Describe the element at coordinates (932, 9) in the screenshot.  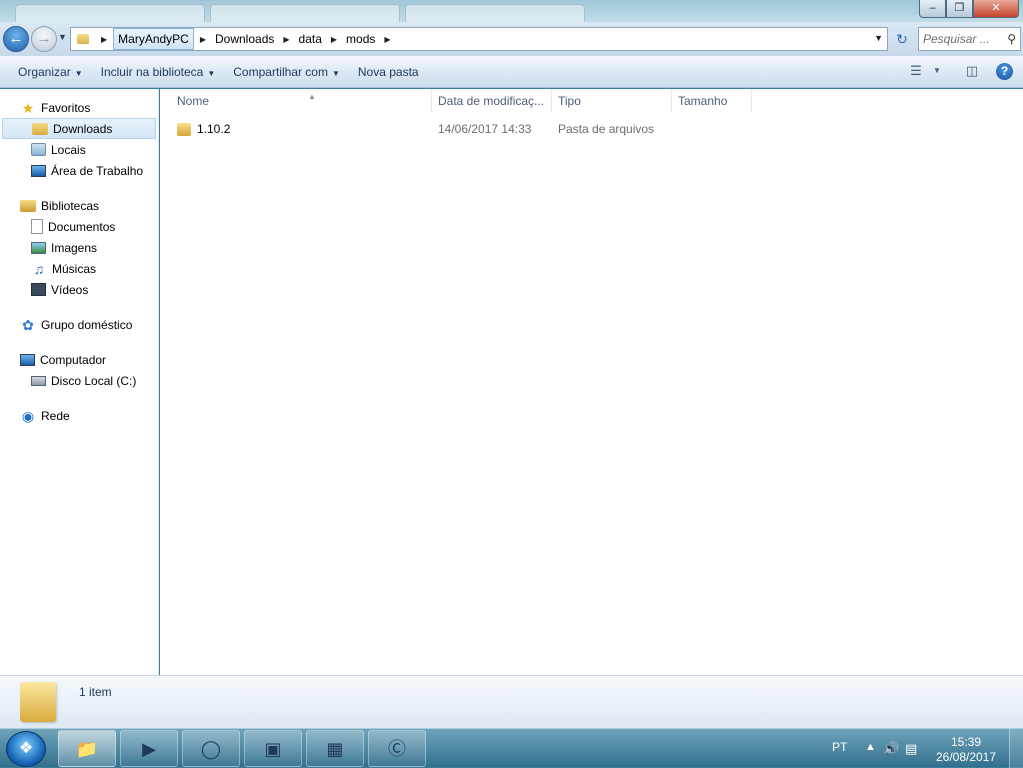
I see `minimize-button: –` at that location.